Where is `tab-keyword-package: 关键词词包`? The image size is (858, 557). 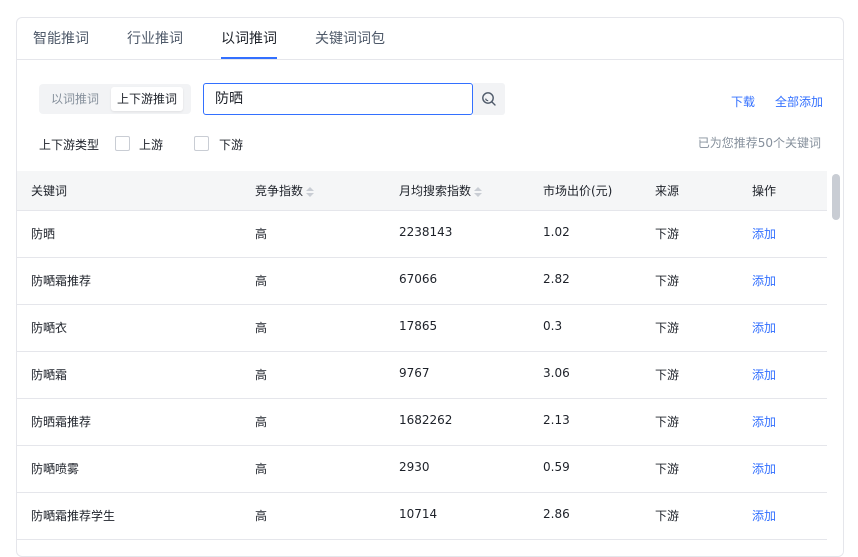 tab-keyword-package: 关键词词包 is located at coordinates (350, 38).